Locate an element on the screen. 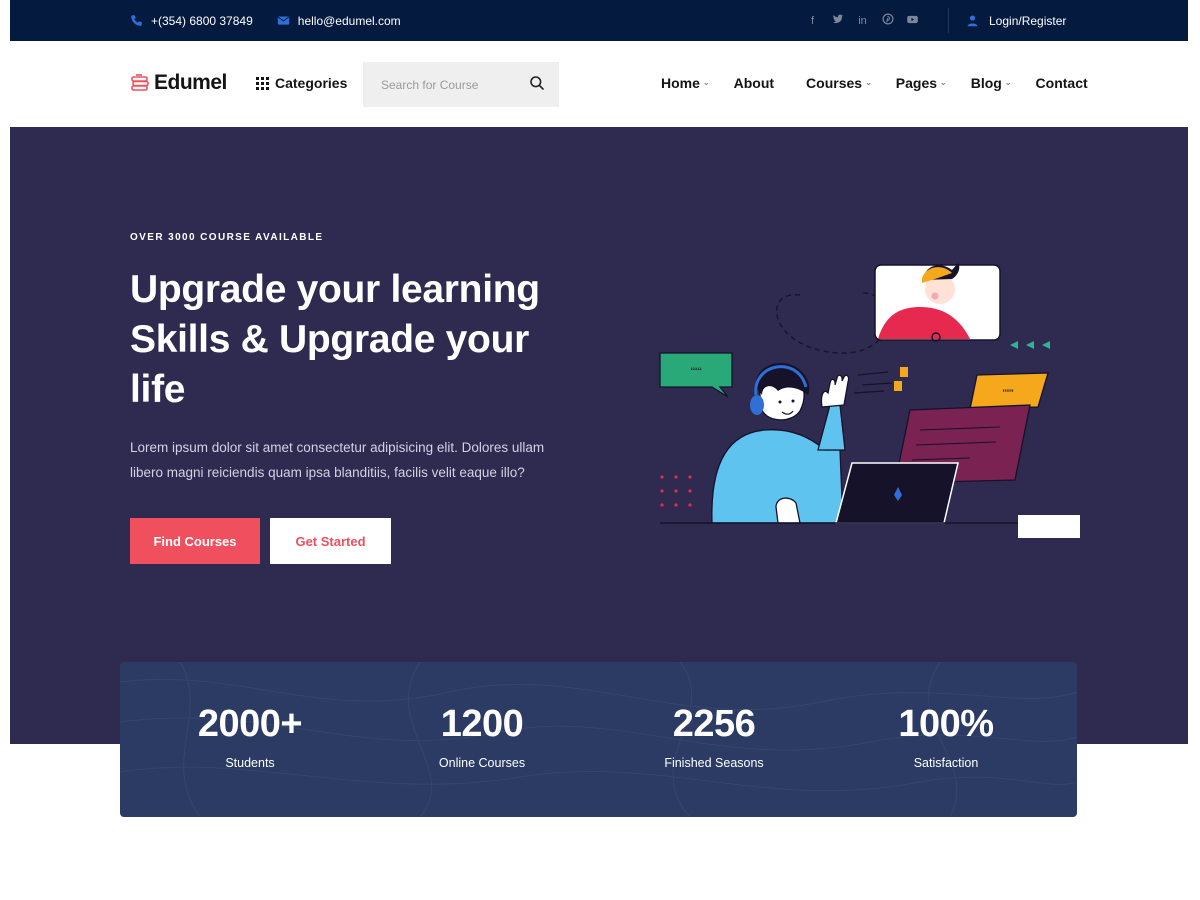  envelope-icon is located at coordinates (283, 20).